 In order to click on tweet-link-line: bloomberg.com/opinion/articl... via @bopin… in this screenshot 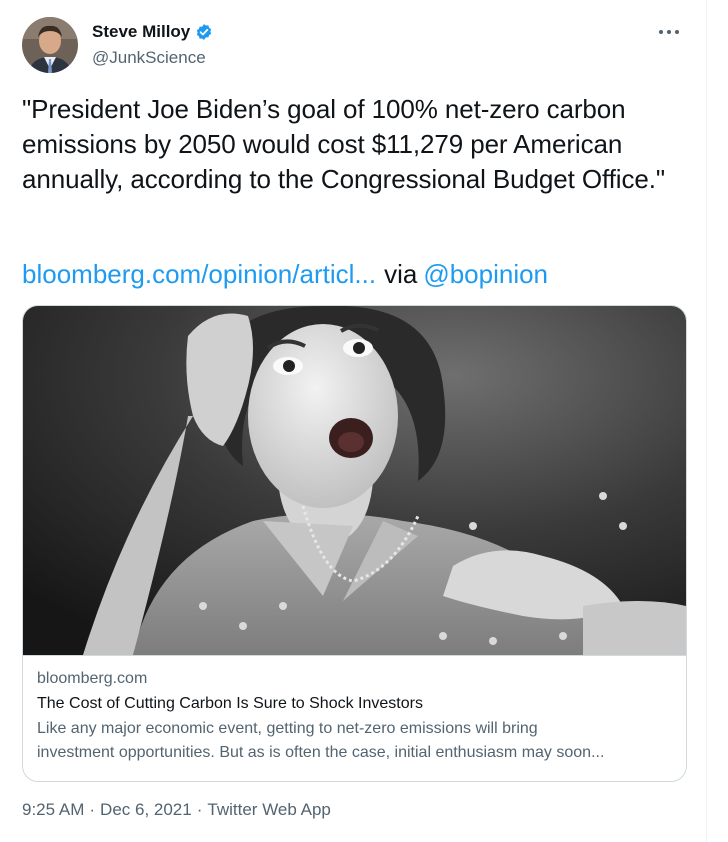, I will do `click(285, 274)`.